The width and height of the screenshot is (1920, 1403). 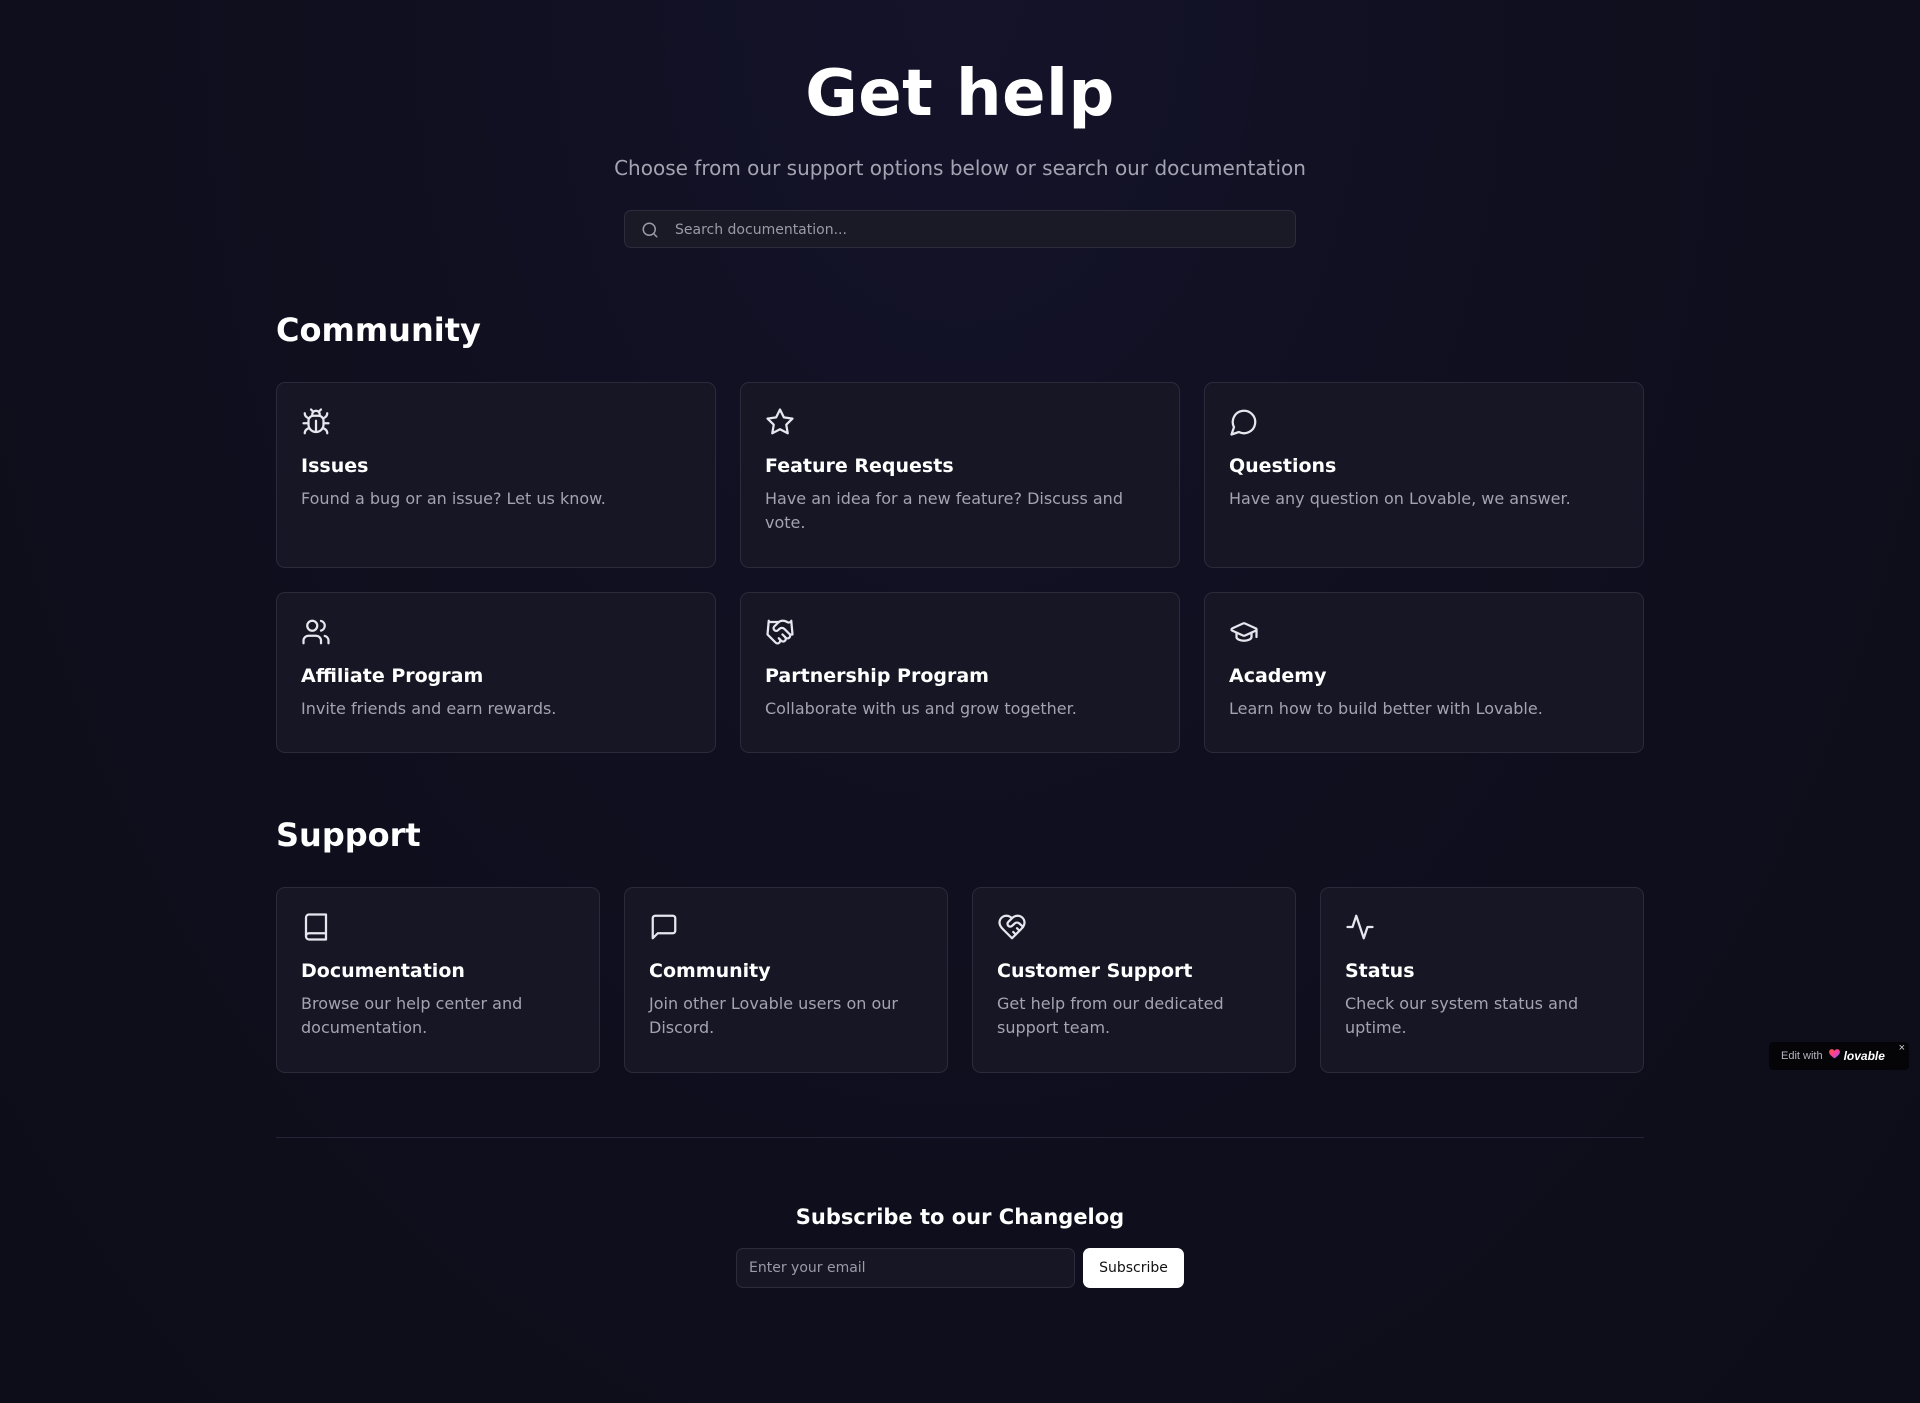 What do you see at coordinates (378, 330) in the screenshot?
I see `community-section-title: Community` at bounding box center [378, 330].